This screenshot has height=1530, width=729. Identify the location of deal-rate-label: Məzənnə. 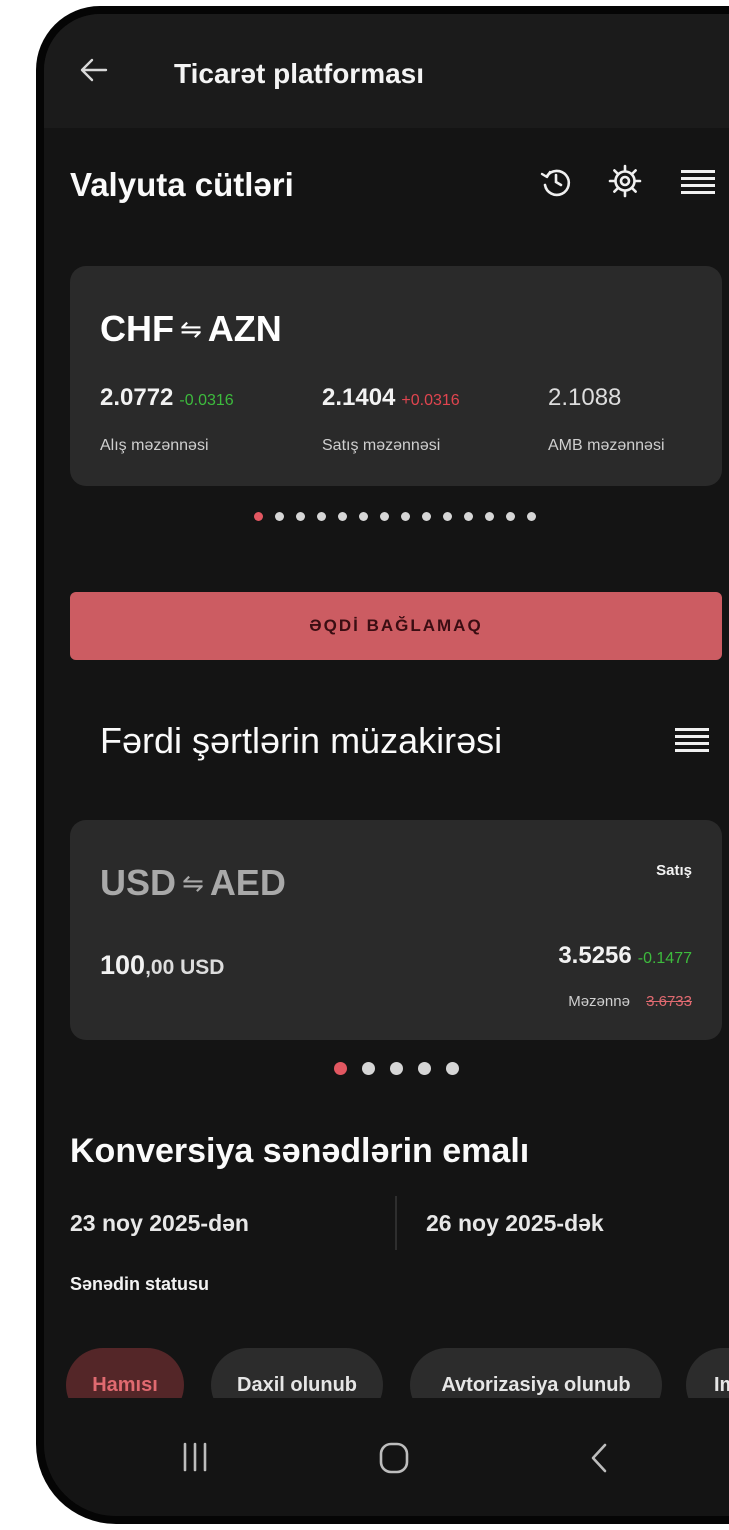
(599, 1001).